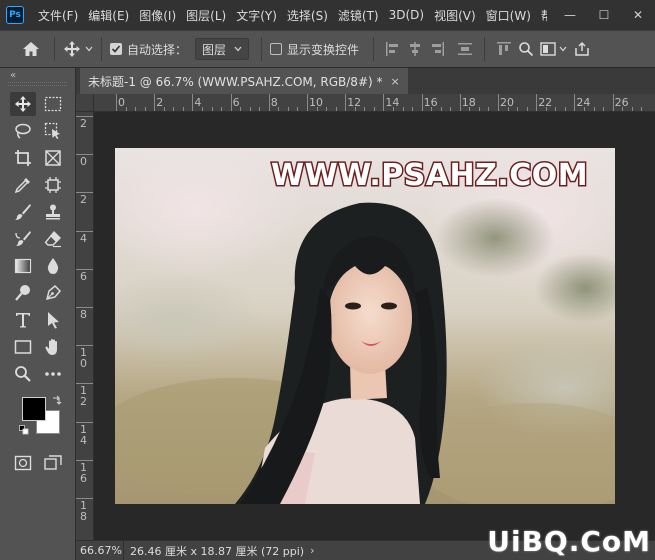 Image resolution: width=655 pixels, height=560 pixels. I want to click on hand-tool, so click(53, 347).